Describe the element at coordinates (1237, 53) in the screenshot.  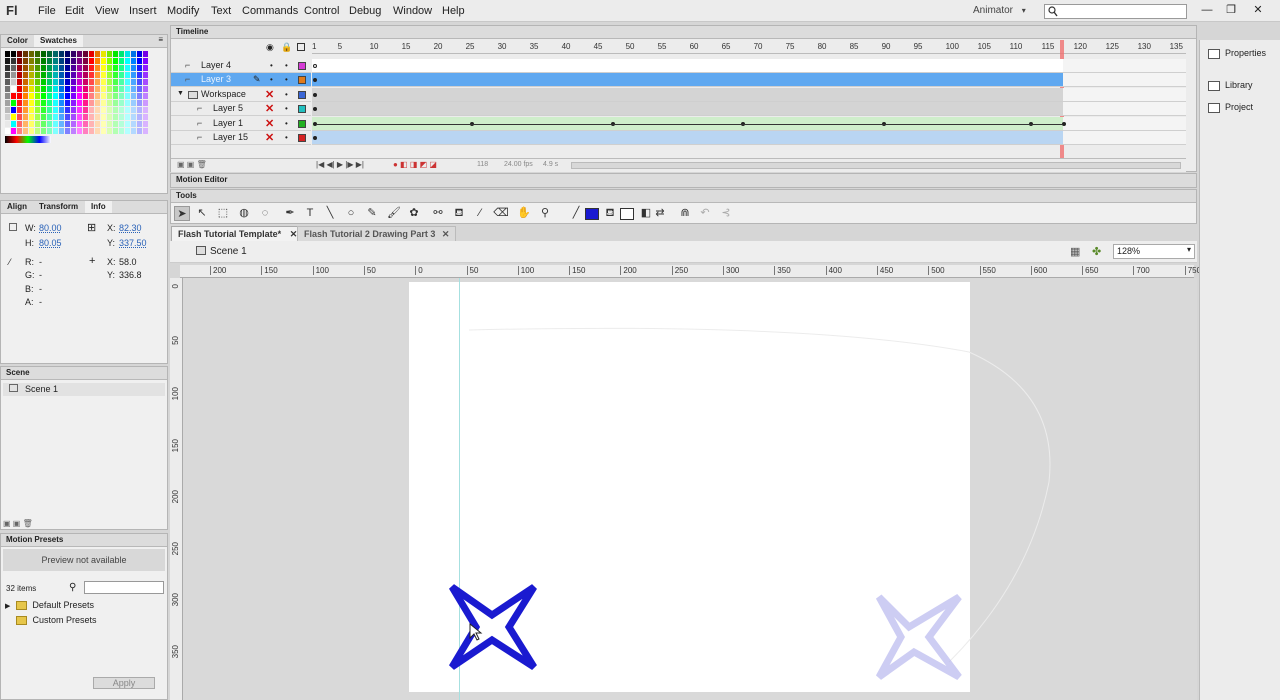
I see `properties-panel-button: Properties` at that location.